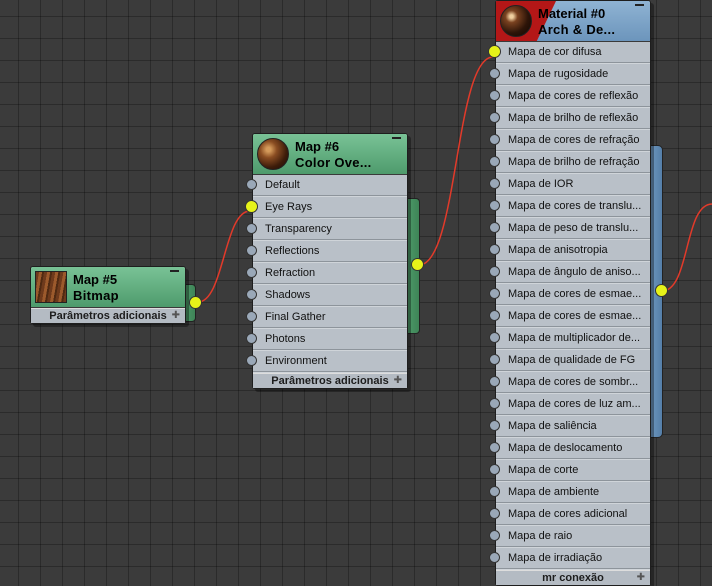  What do you see at coordinates (326, 362) in the screenshot?
I see `map6-slot-row: Environment` at bounding box center [326, 362].